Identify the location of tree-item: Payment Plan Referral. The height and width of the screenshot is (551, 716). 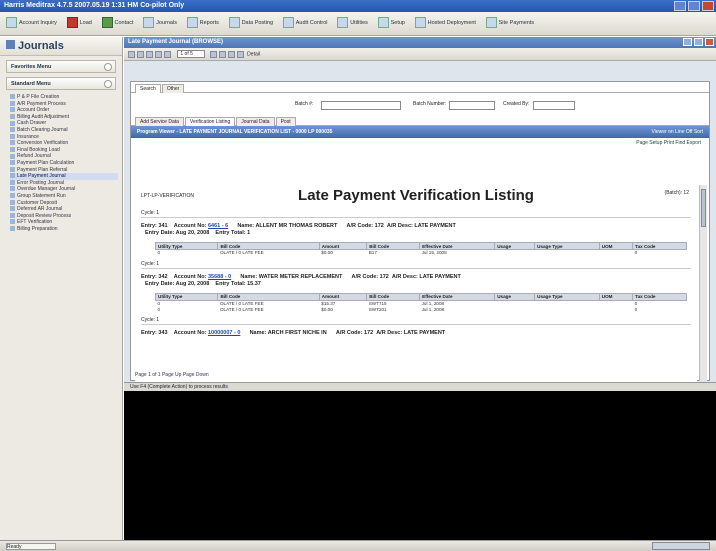
(64, 170).